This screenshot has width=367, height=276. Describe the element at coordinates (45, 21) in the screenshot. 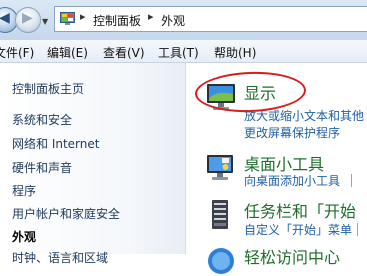

I see `recent-pages-dropdown-icon: ▼` at that location.